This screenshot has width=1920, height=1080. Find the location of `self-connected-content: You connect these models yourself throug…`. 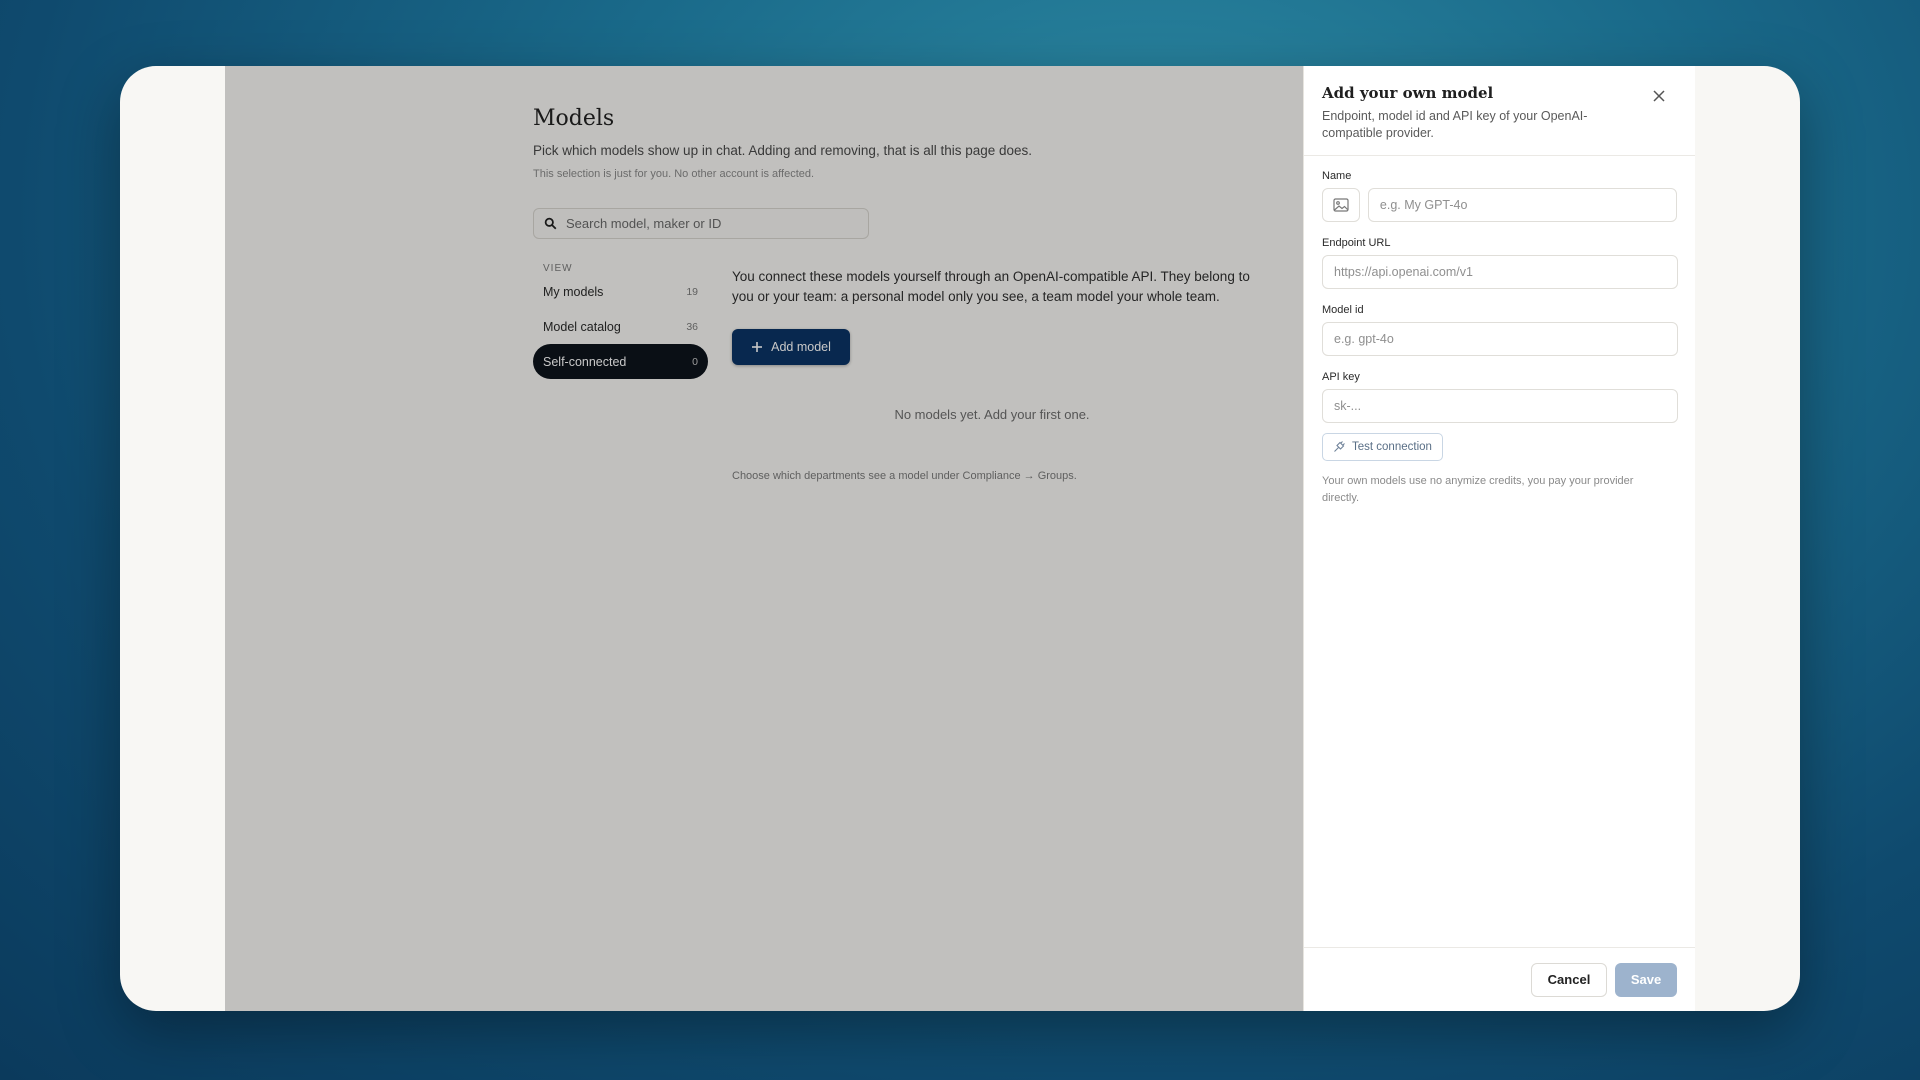

self-connected-content: You connect these models yourself throug… is located at coordinates (992, 370).